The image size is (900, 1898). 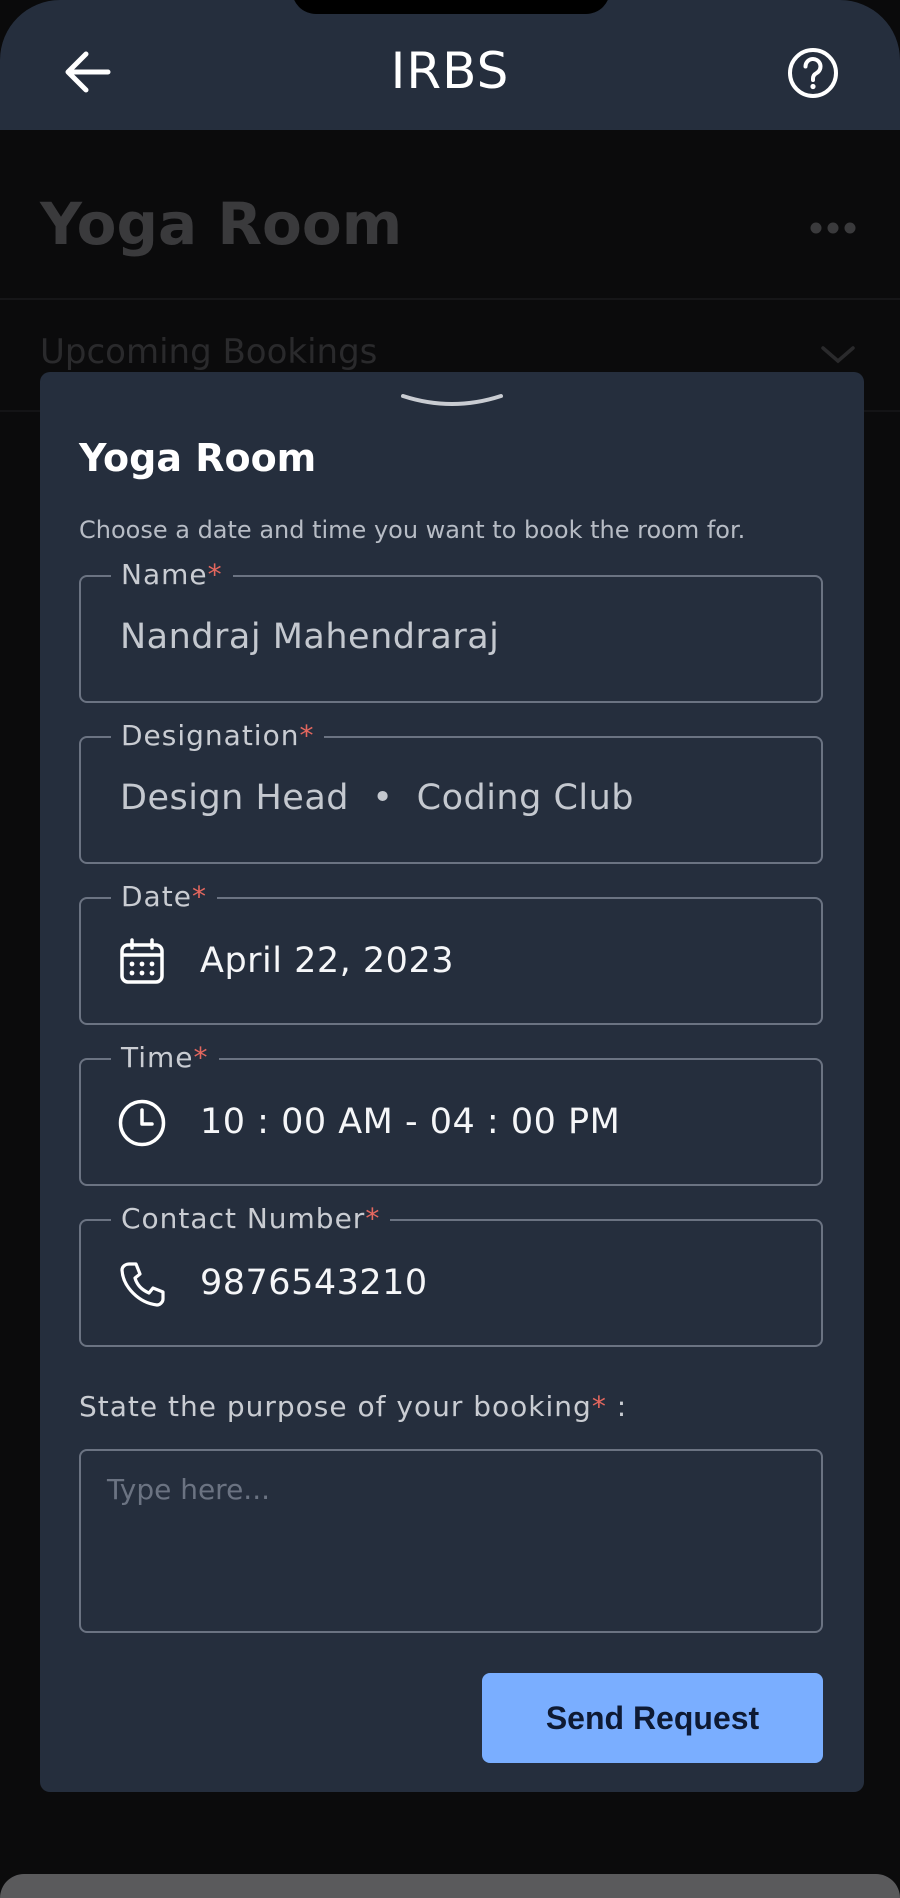 I want to click on phone-icon, so click(x=142, y=1284).